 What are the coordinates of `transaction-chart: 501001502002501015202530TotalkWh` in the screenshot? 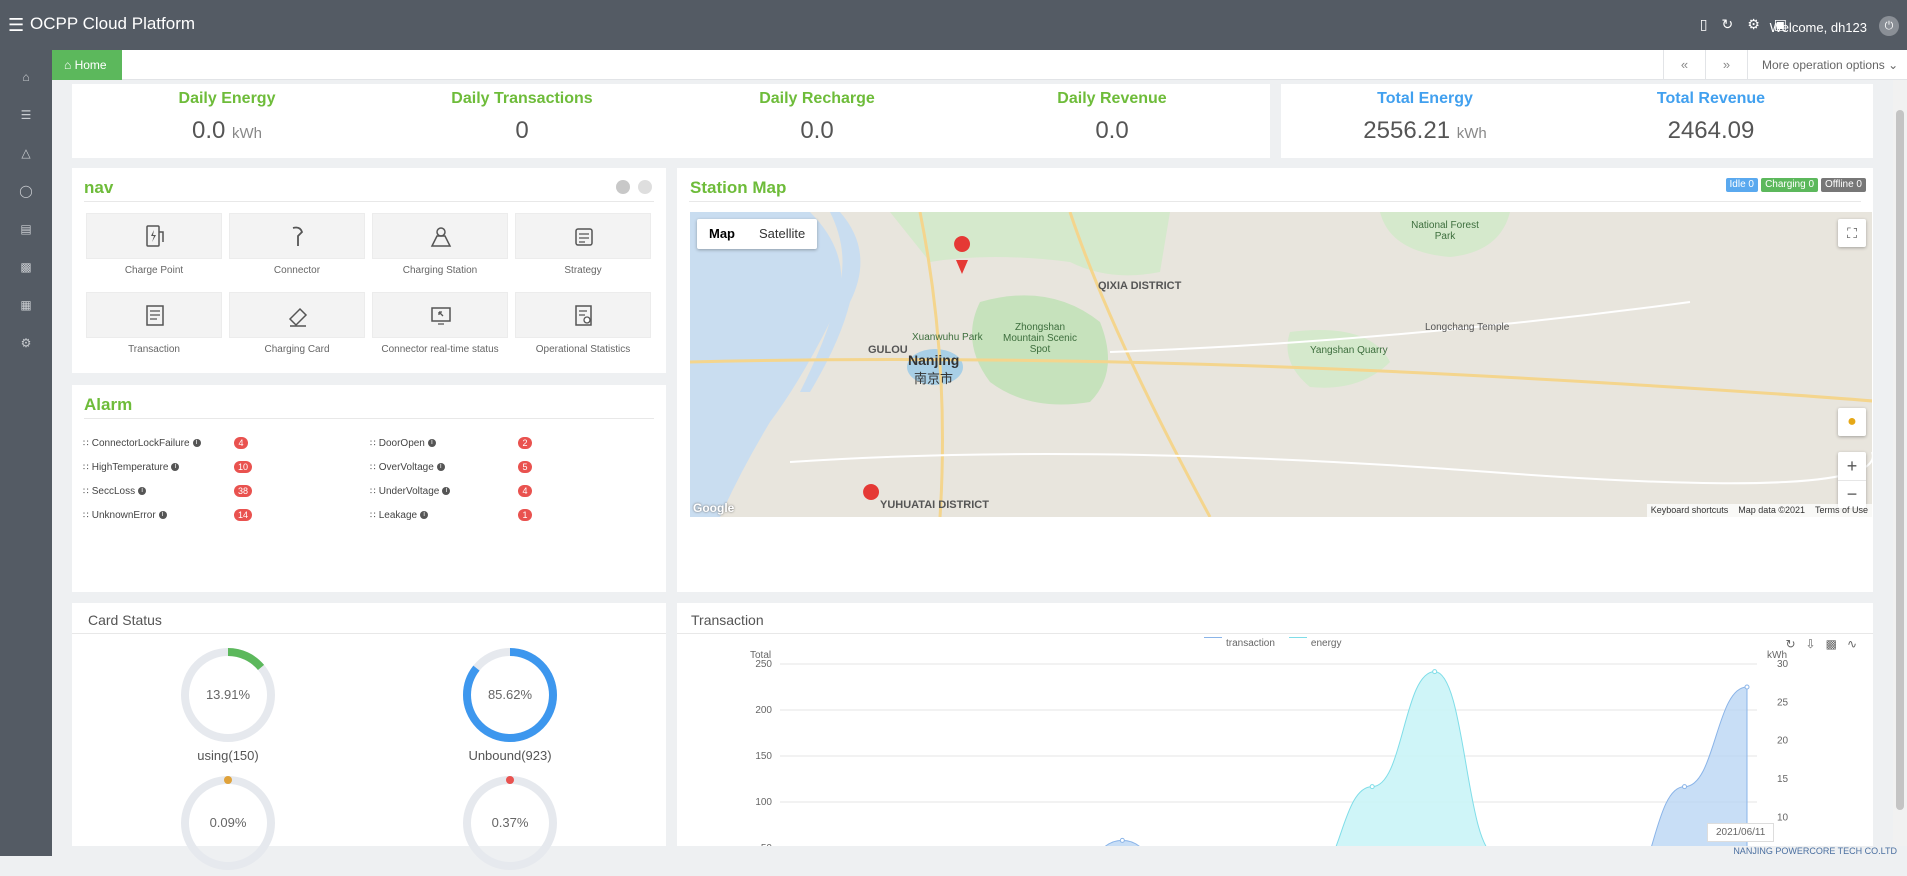 It's located at (1269, 748).